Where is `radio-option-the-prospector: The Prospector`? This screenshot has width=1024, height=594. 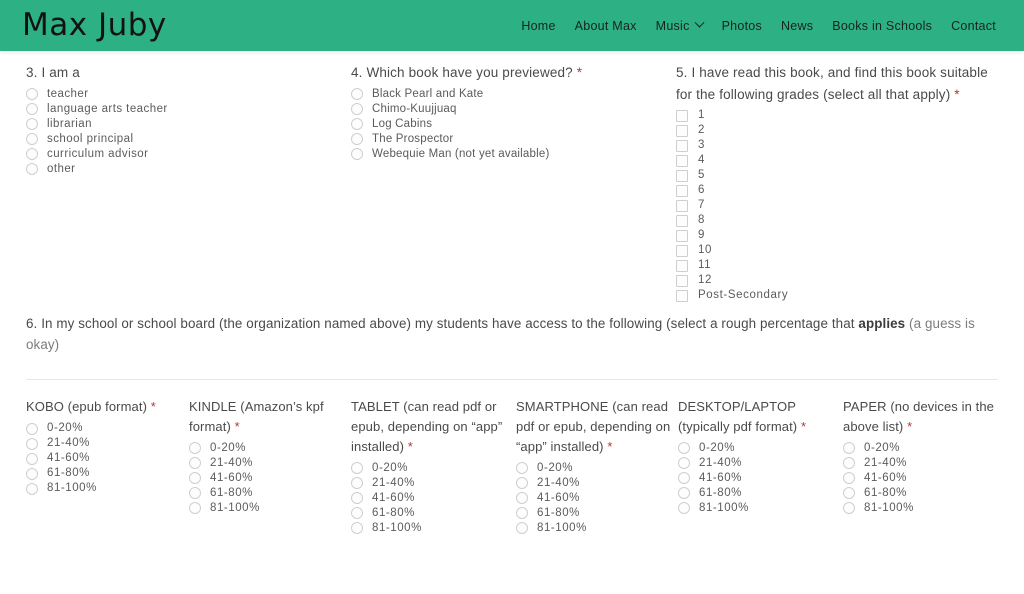 radio-option-the-prospector: The Prospector is located at coordinates (513, 139).